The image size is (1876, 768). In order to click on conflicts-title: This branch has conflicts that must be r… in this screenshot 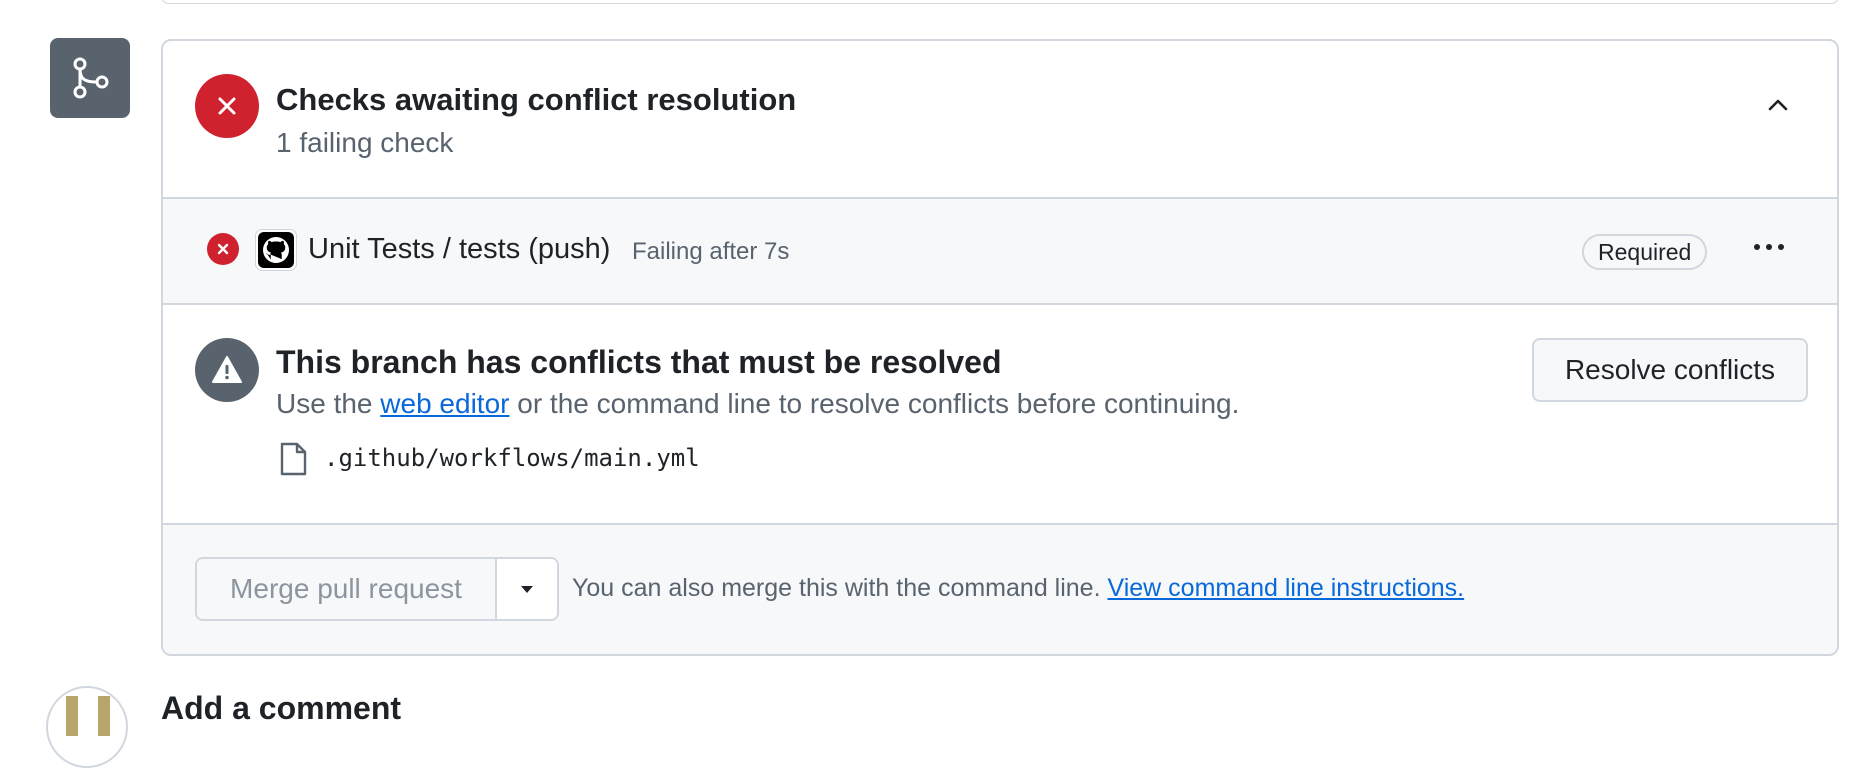, I will do `click(639, 362)`.